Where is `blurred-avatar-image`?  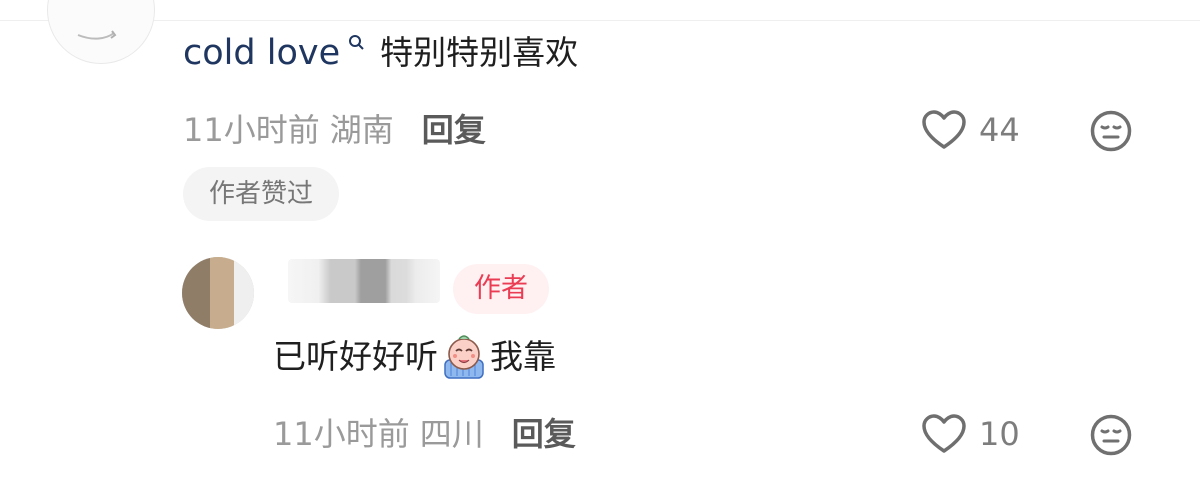
blurred-avatar-image is located at coordinates (218, 293).